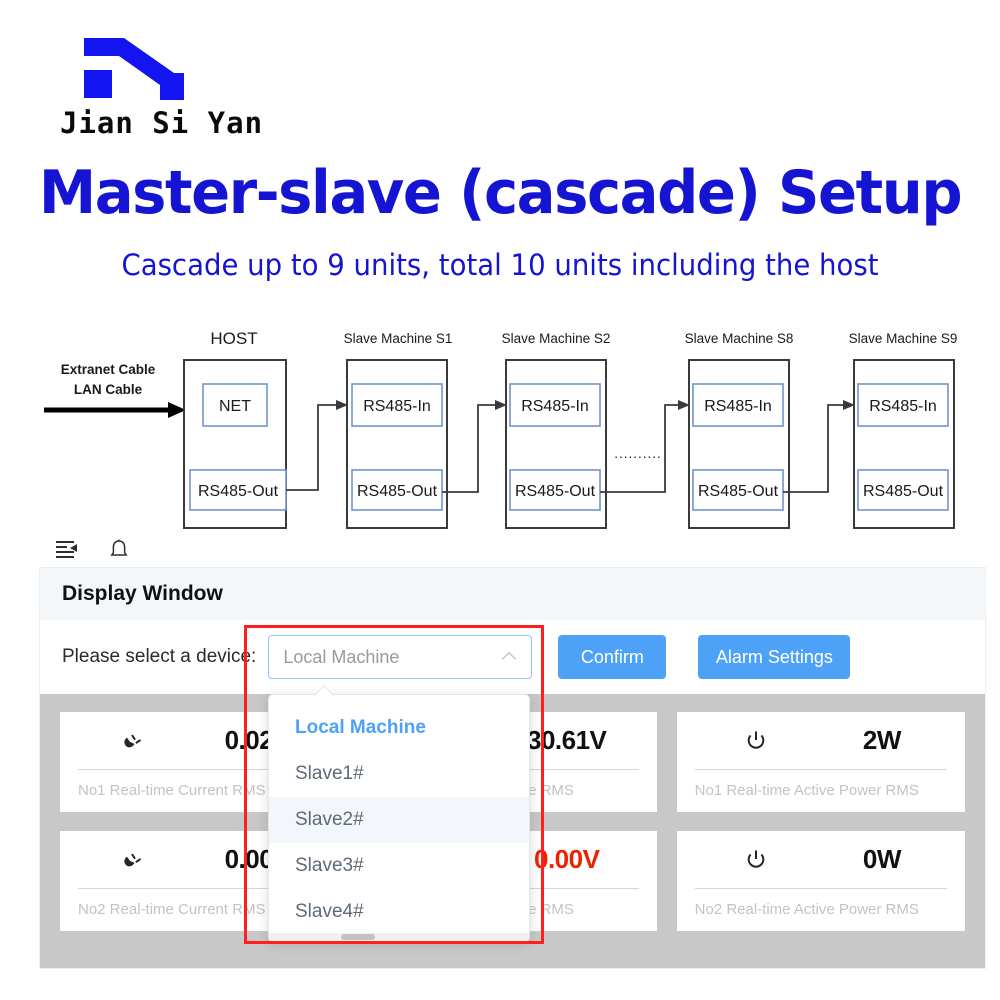  I want to click on bell-icon, so click(119, 549).